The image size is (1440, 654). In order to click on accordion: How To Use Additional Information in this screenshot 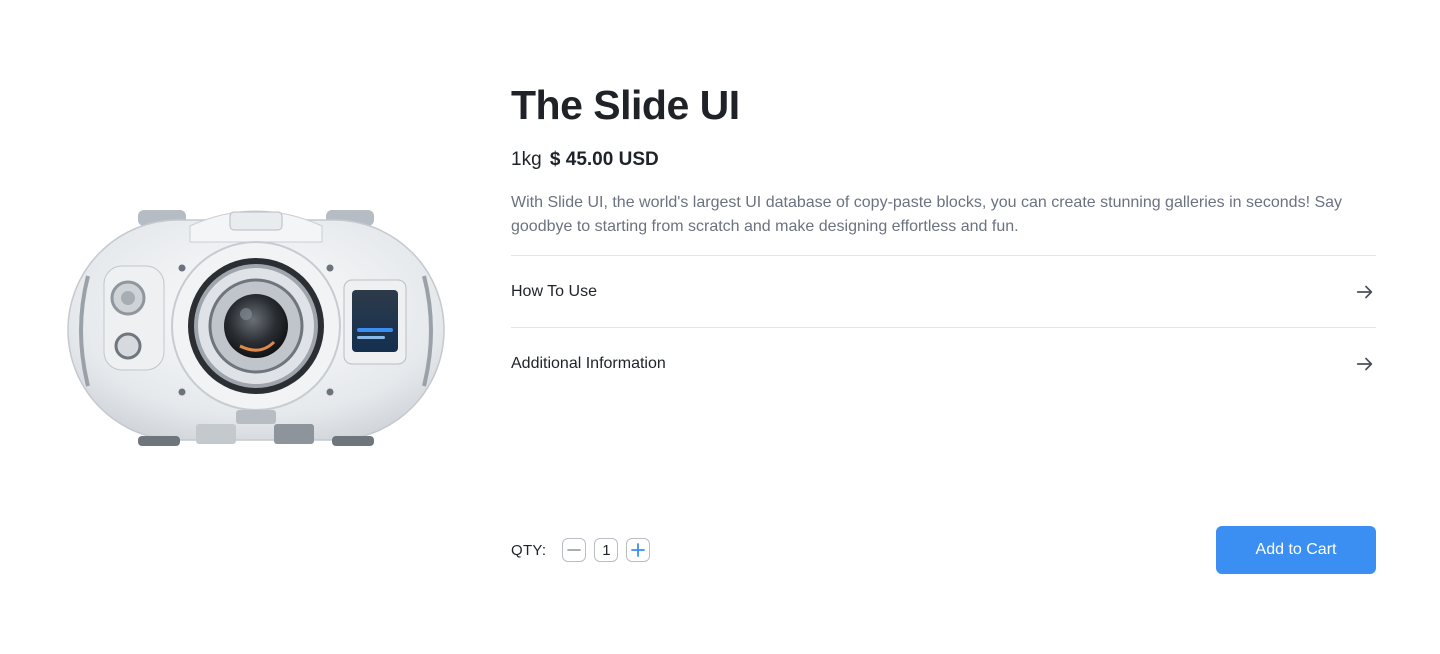, I will do `click(943, 327)`.